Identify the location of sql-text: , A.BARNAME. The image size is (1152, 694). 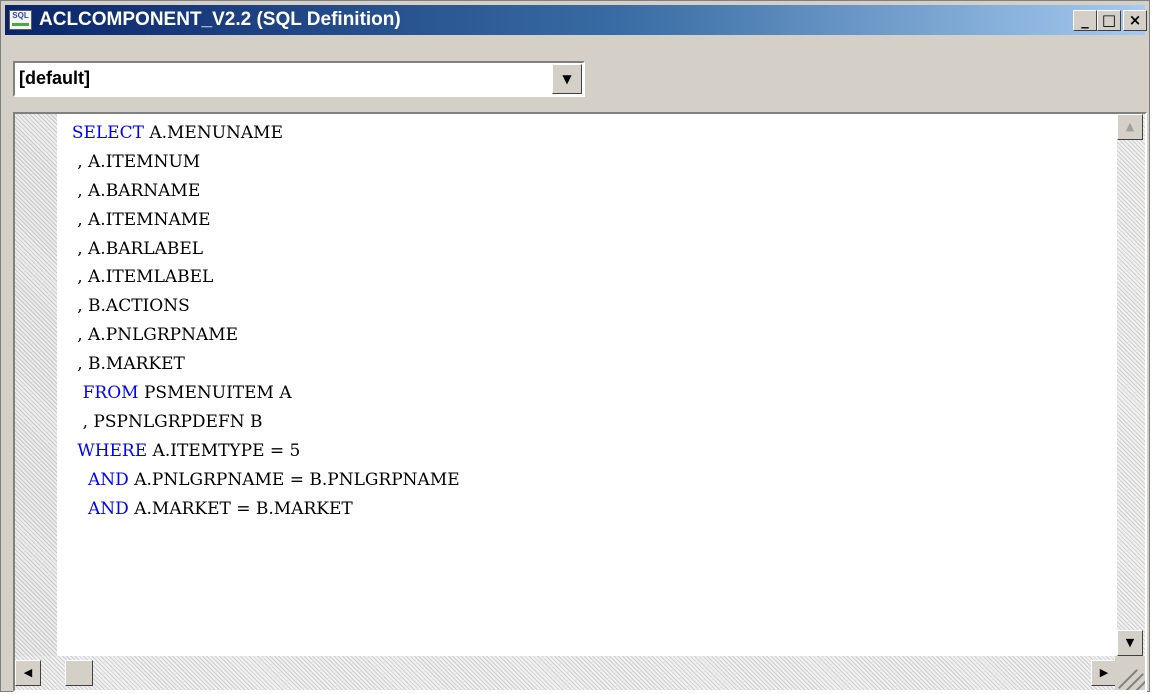
(131, 190).